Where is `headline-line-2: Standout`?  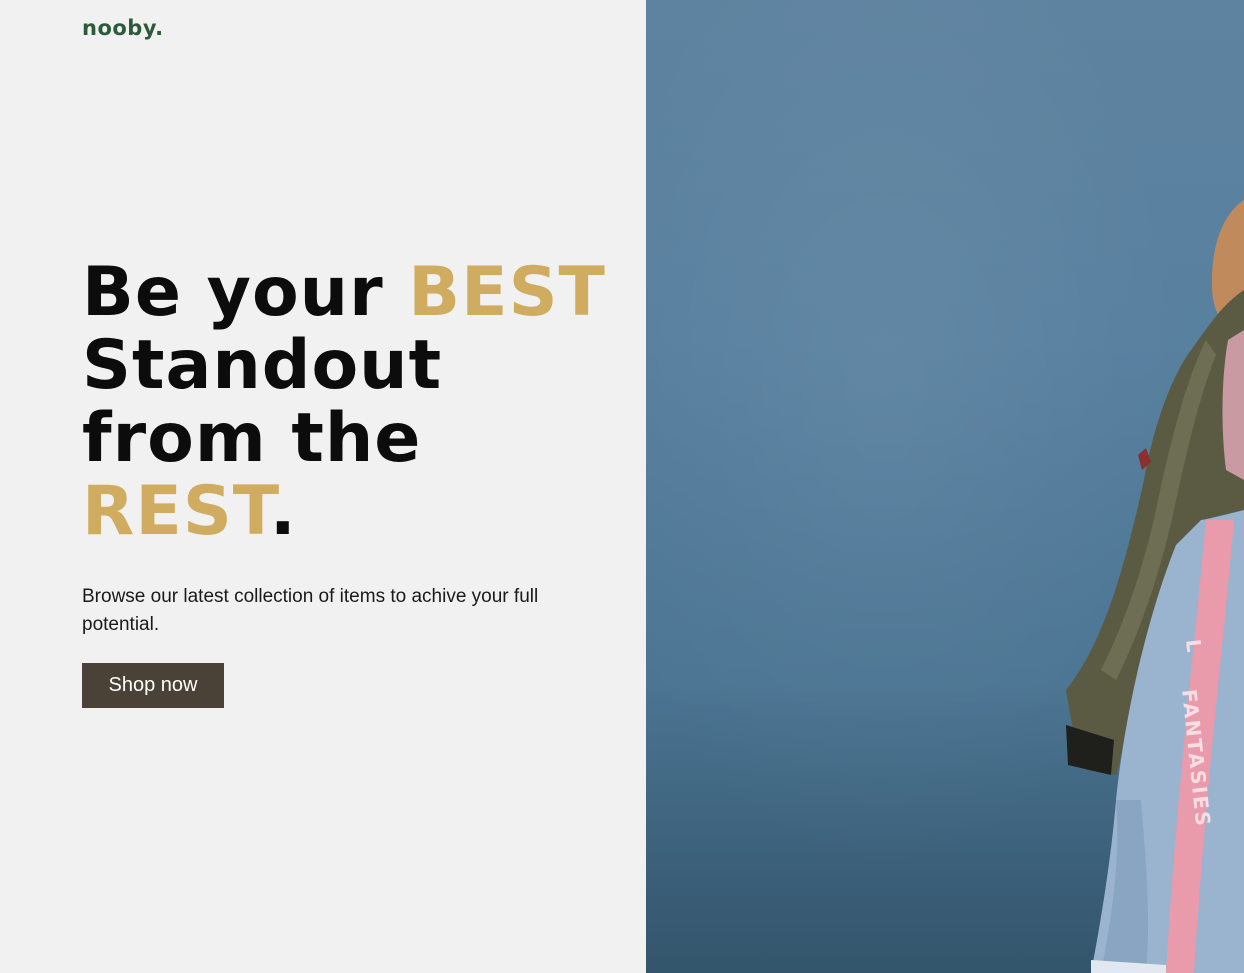 headline-line-2: Standout is located at coordinates (262, 365).